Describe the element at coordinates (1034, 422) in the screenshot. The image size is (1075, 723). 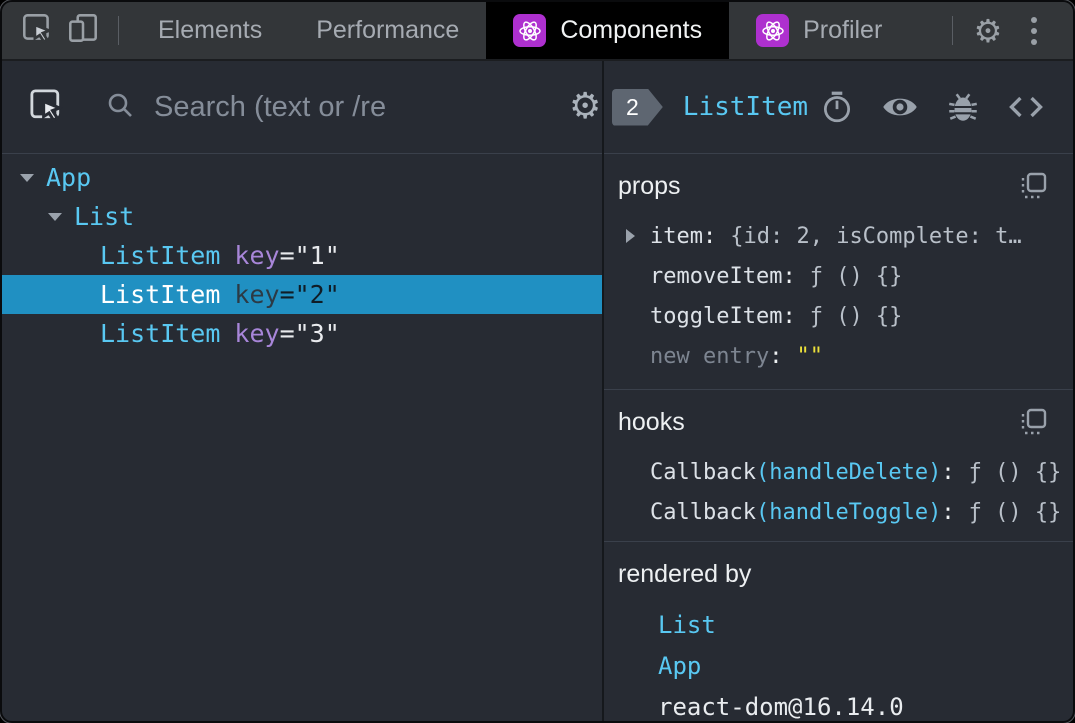
I see `copy-hooks-button` at that location.